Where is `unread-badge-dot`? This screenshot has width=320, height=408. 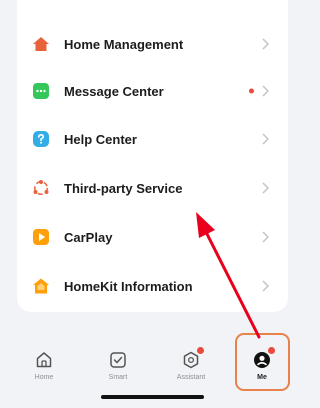 unread-badge-dot is located at coordinates (251, 91).